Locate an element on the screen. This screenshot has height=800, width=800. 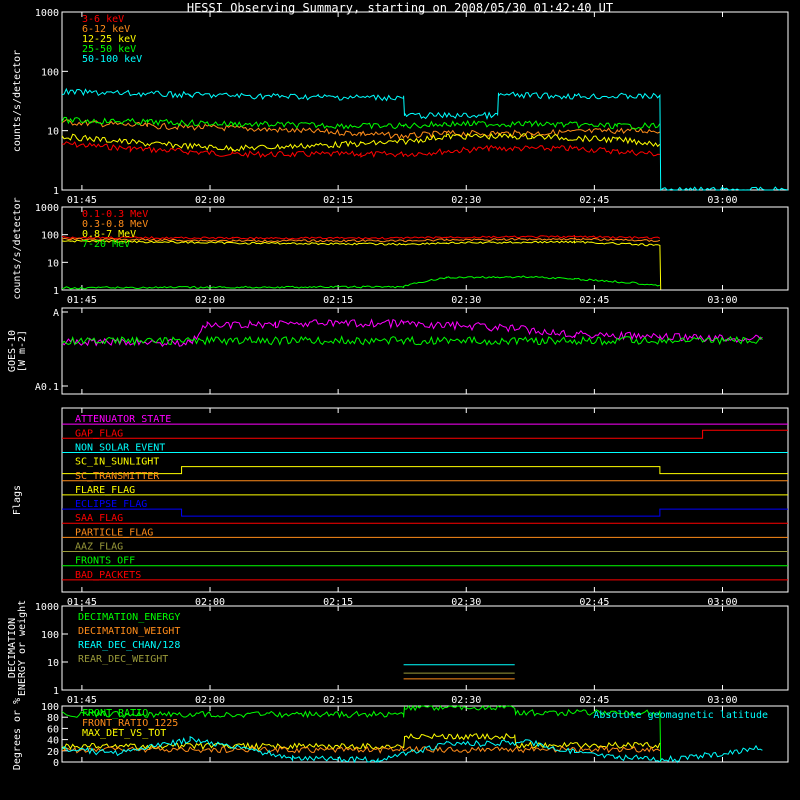
y-tick-label: 0 is located at coordinates (56, 763).